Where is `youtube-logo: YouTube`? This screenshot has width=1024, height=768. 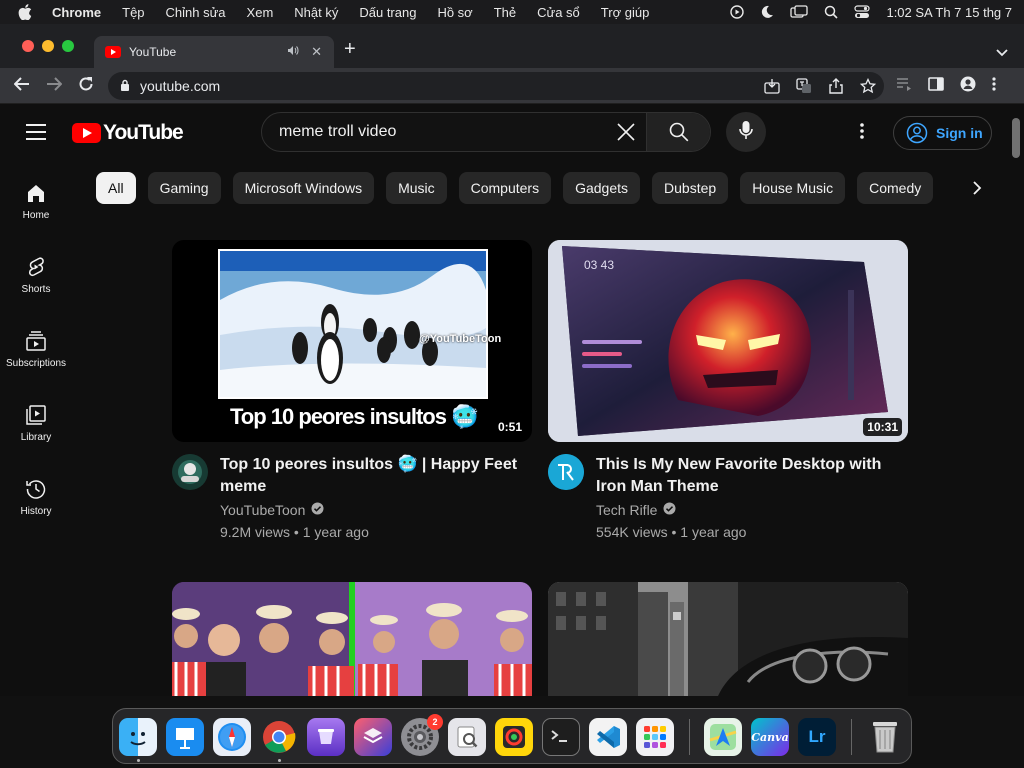
youtube-logo: YouTube is located at coordinates (128, 133).